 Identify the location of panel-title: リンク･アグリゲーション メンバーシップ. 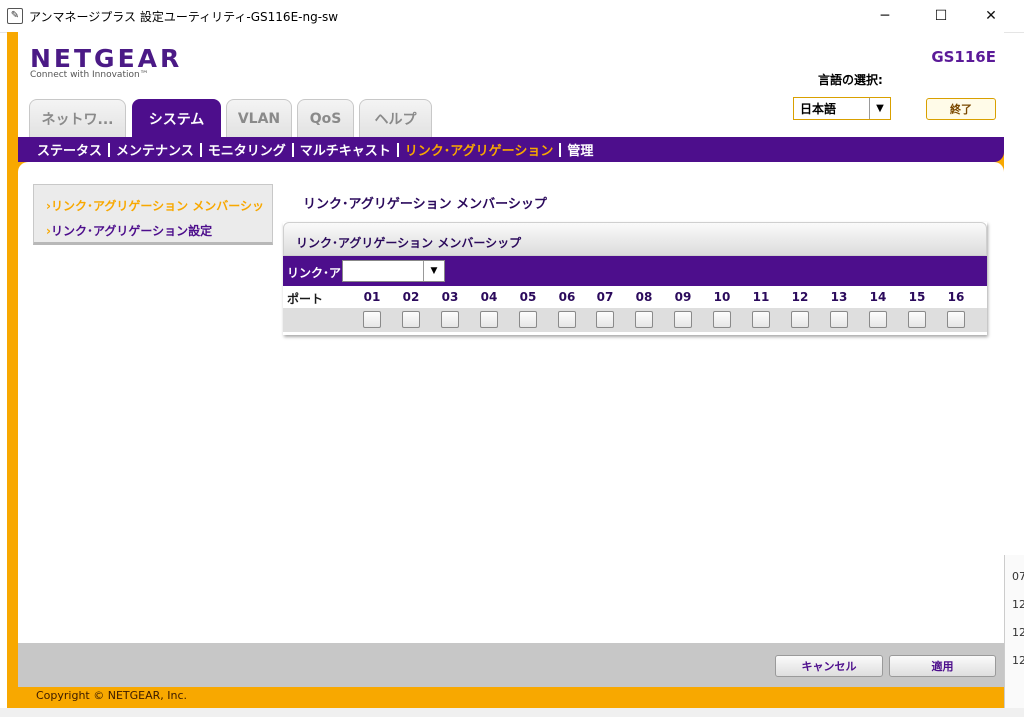
(409, 243).